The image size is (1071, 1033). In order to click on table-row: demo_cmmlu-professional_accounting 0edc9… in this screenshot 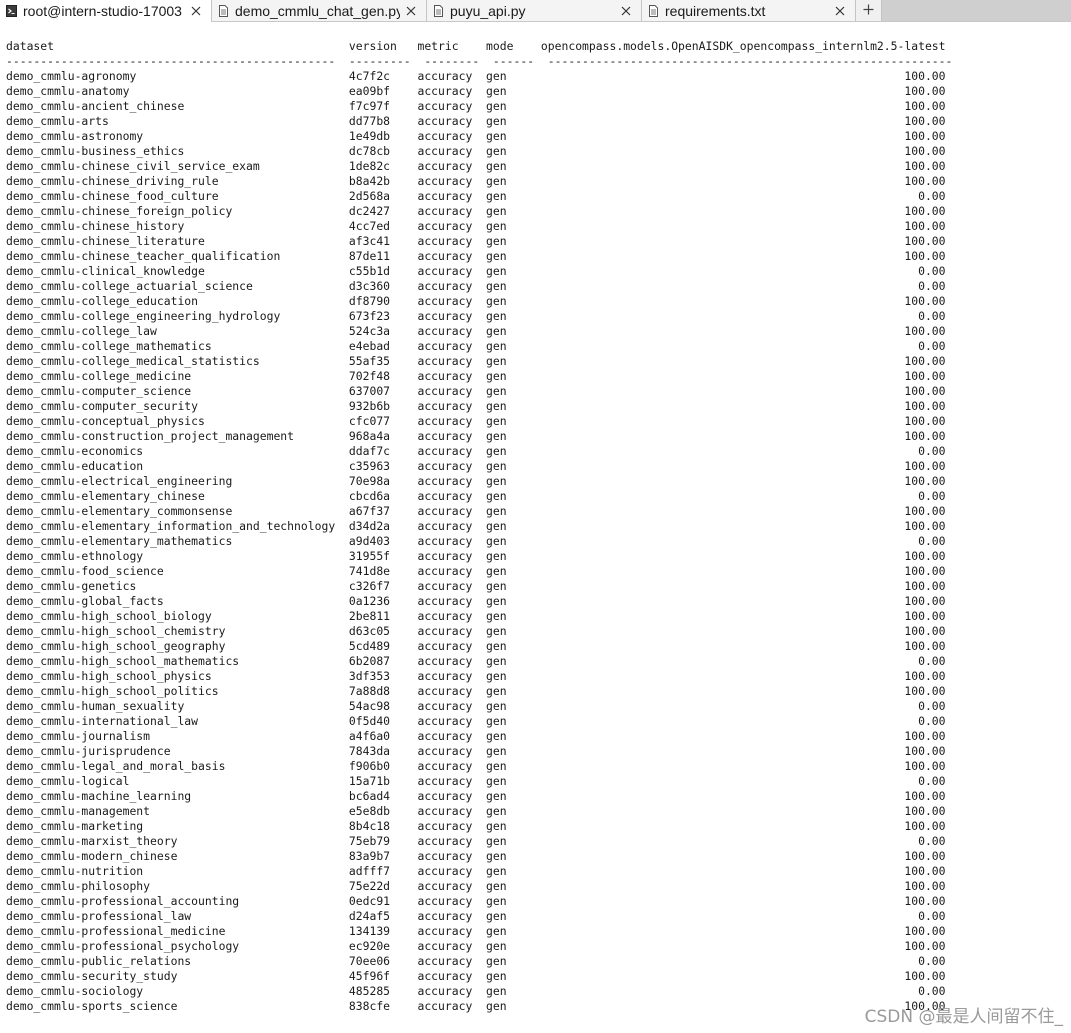, I will do `click(476, 901)`.